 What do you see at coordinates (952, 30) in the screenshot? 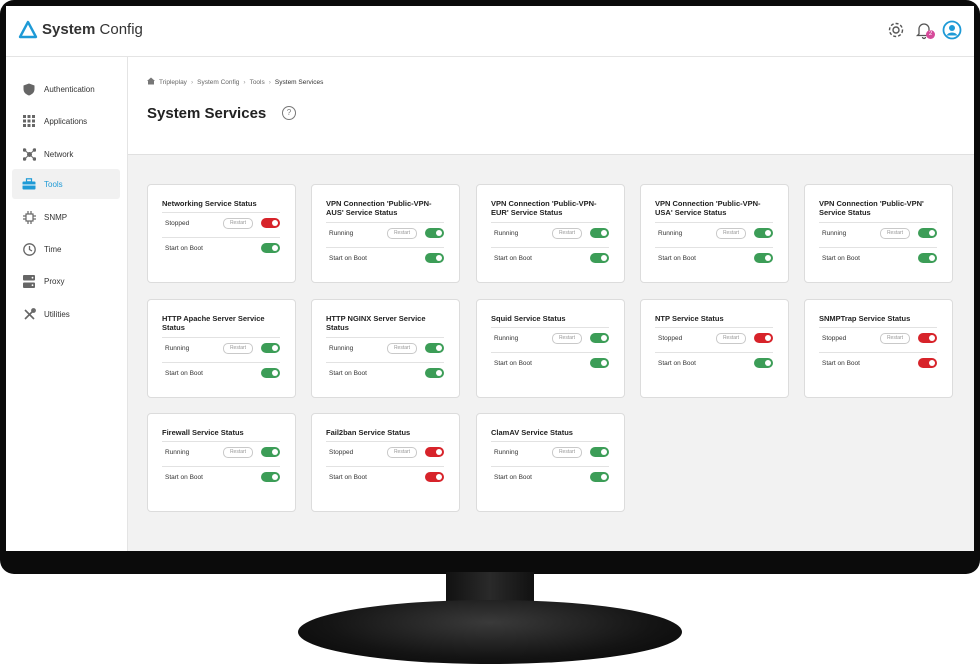
I see `user-avatar-icon` at bounding box center [952, 30].